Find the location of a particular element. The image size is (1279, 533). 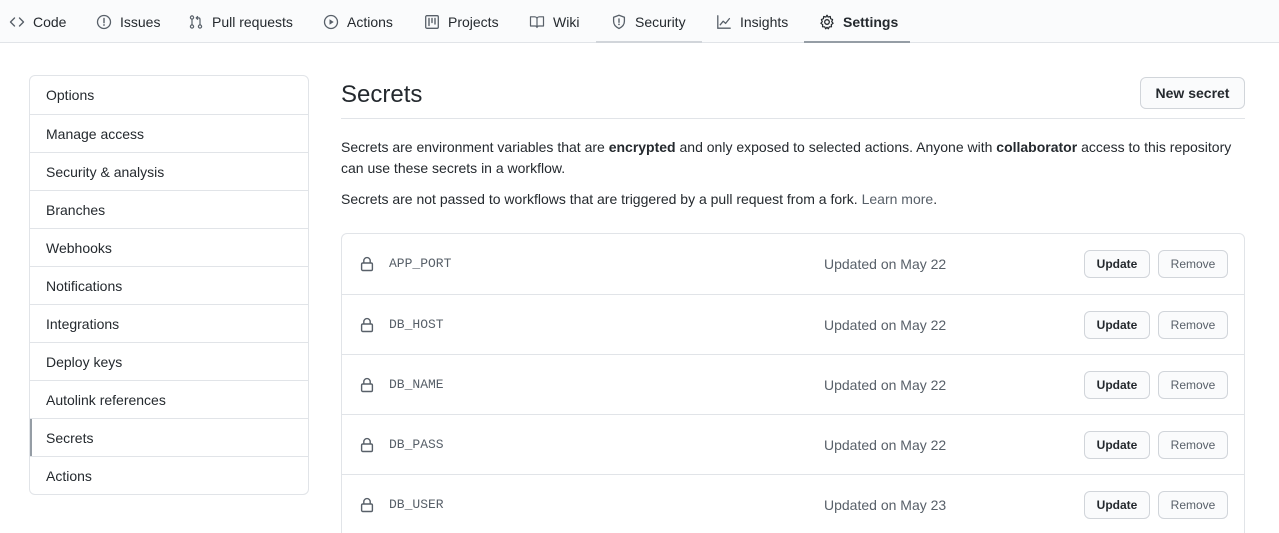

secret-updated: Updated on May 23 is located at coordinates (885, 505).